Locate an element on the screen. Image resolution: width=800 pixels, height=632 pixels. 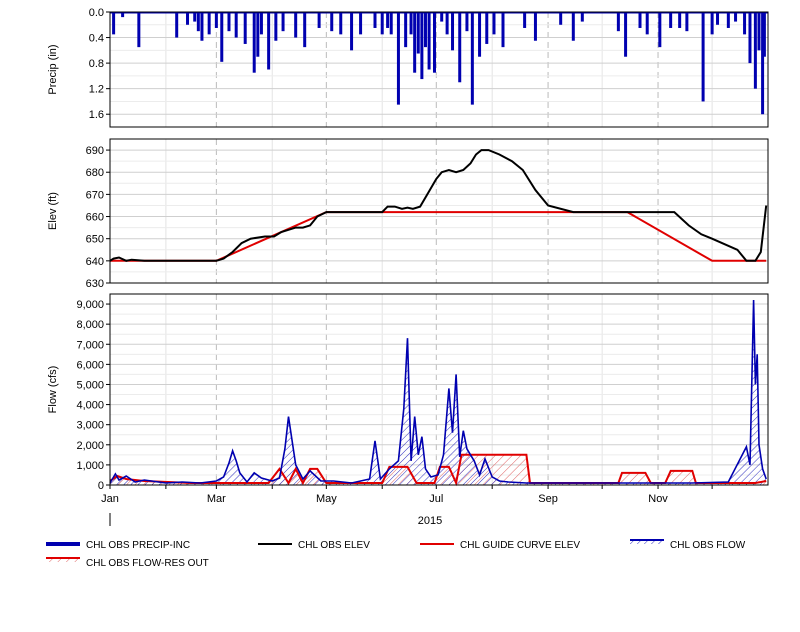
y-tick-label: 3,000 is located at coordinates (90, 426).